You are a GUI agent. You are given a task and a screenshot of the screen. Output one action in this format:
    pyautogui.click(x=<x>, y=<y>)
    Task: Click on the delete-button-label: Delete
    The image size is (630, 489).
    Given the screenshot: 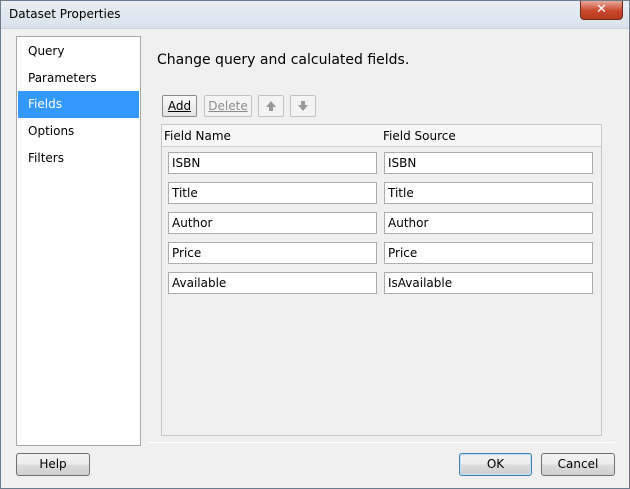 What is the action you would take?
    pyautogui.click(x=228, y=106)
    